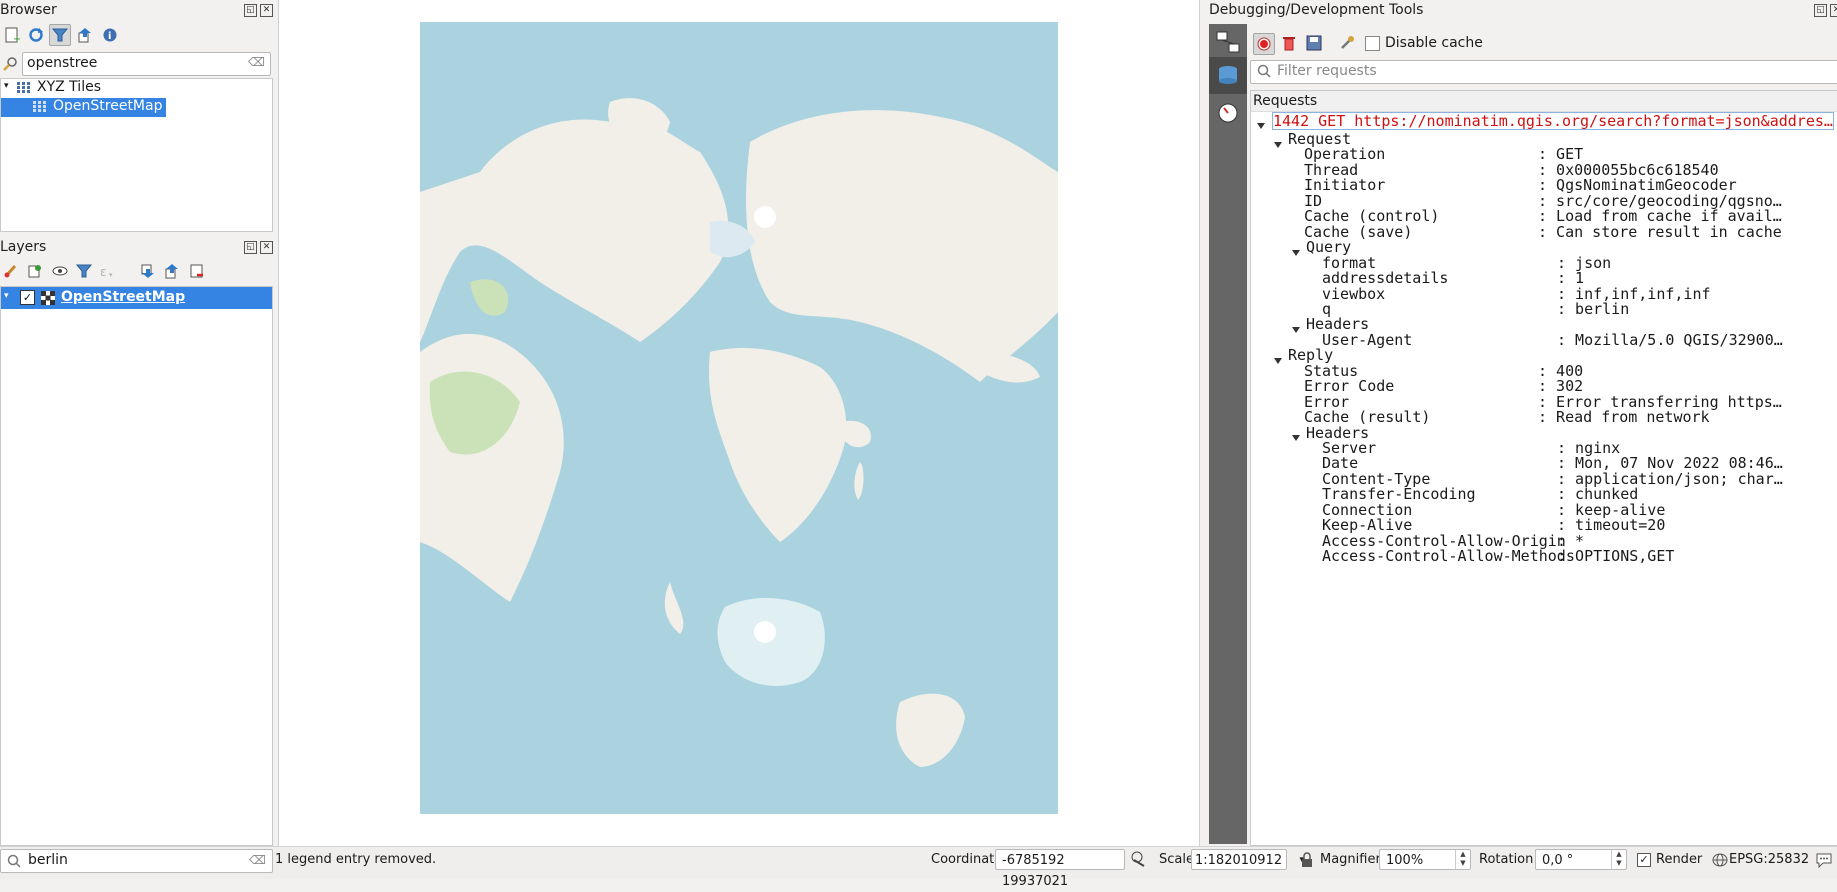  Describe the element at coordinates (1350, 859) in the screenshot. I see `magnifier-label: Magnifier` at that location.